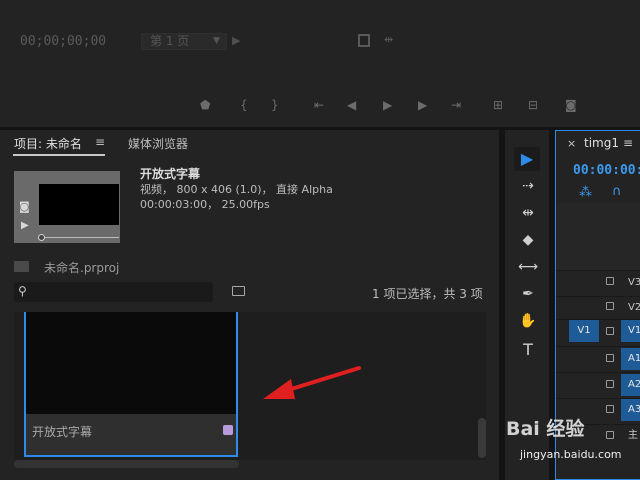 This screenshot has width=640, height=480. What do you see at coordinates (598, 237) in the screenshot?
I see `timeline-ruler-area` at bounding box center [598, 237].